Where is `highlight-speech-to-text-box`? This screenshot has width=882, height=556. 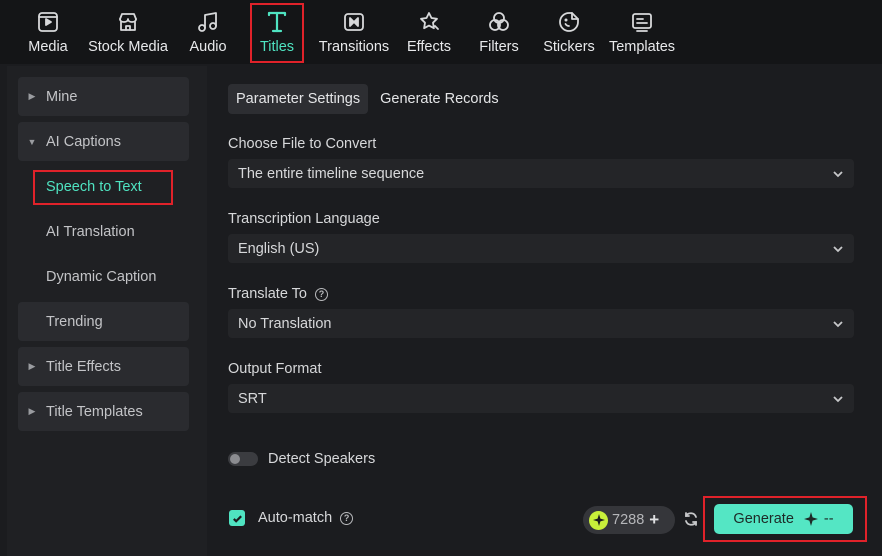 highlight-speech-to-text-box is located at coordinates (103, 187).